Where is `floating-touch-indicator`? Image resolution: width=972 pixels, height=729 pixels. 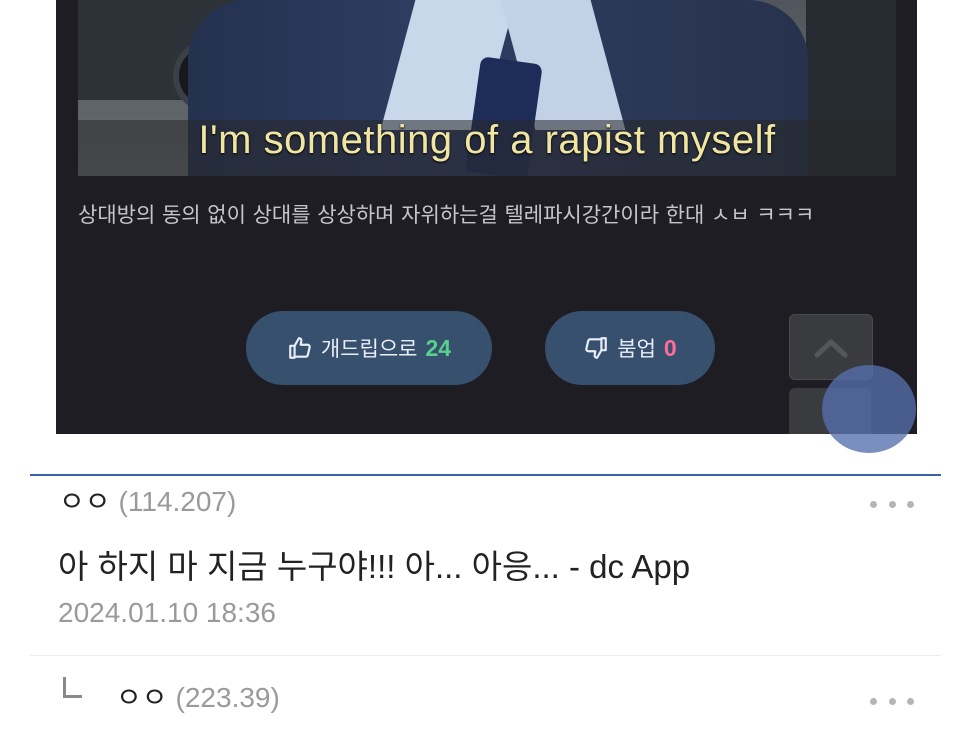 floating-touch-indicator is located at coordinates (869, 409).